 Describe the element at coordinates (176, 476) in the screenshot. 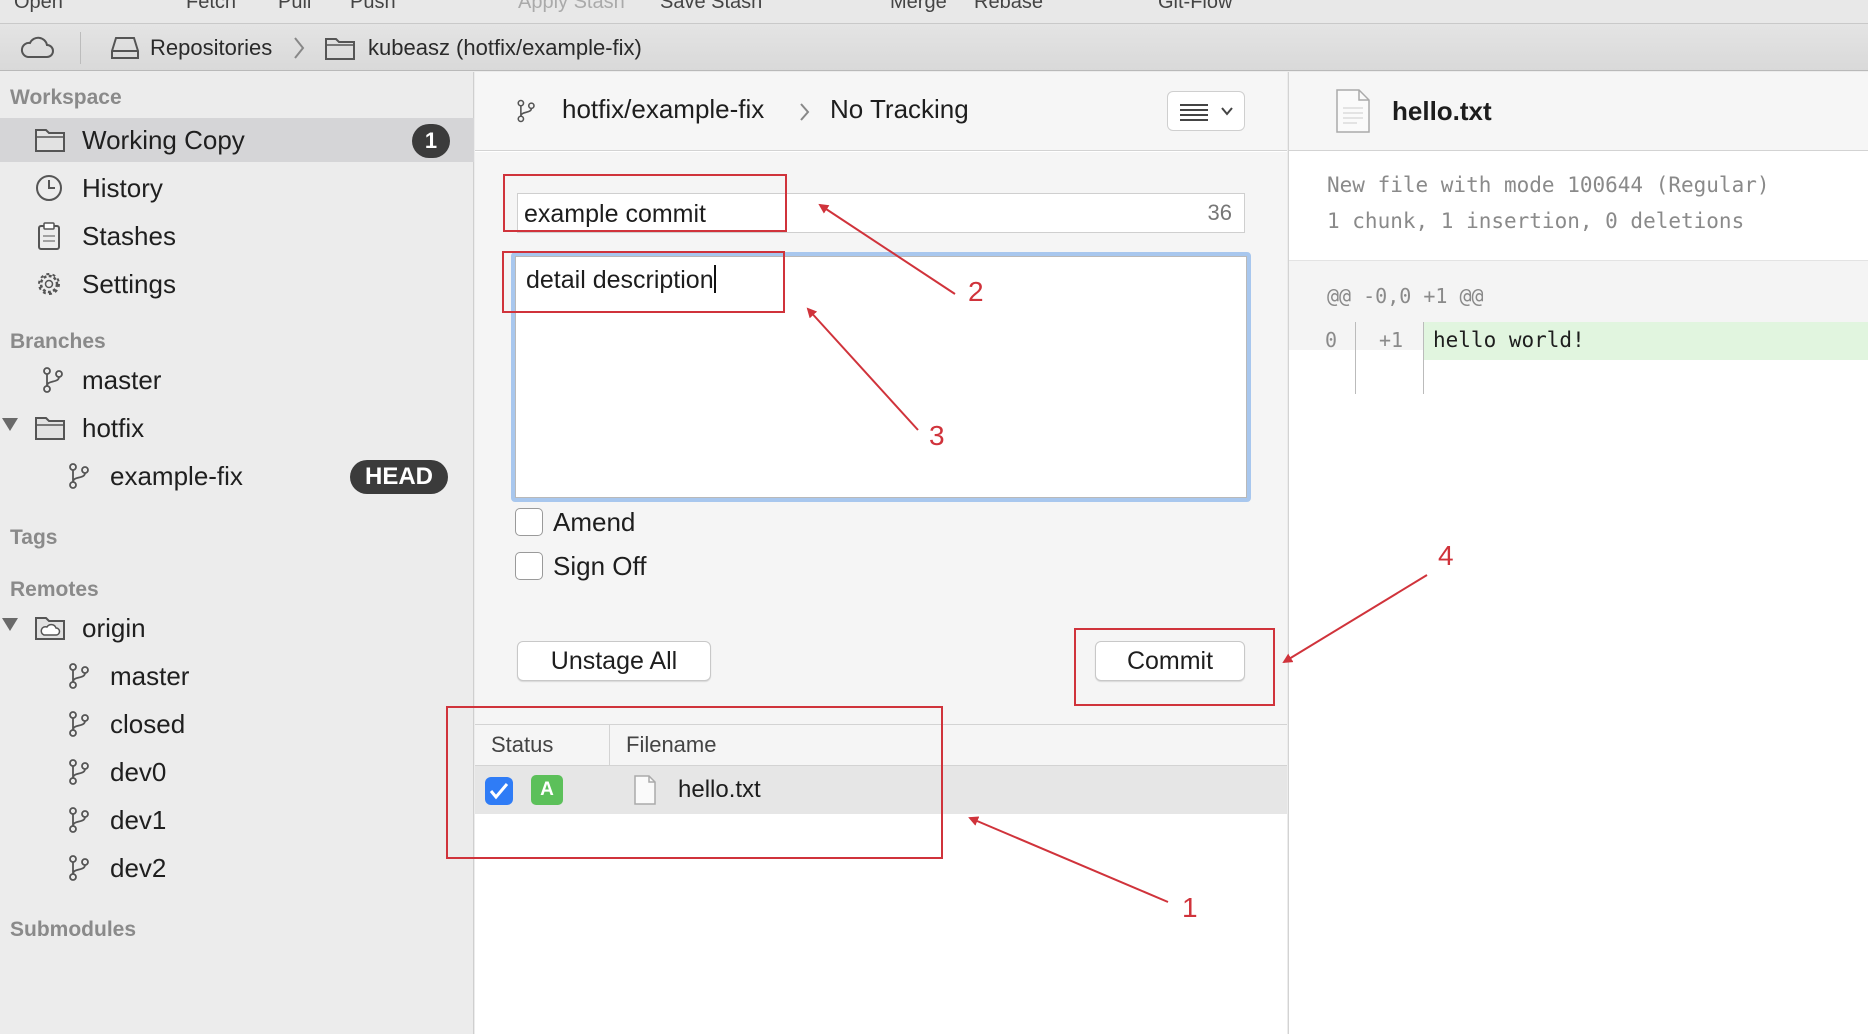

I see `sidebar-item-label: example-fix` at that location.